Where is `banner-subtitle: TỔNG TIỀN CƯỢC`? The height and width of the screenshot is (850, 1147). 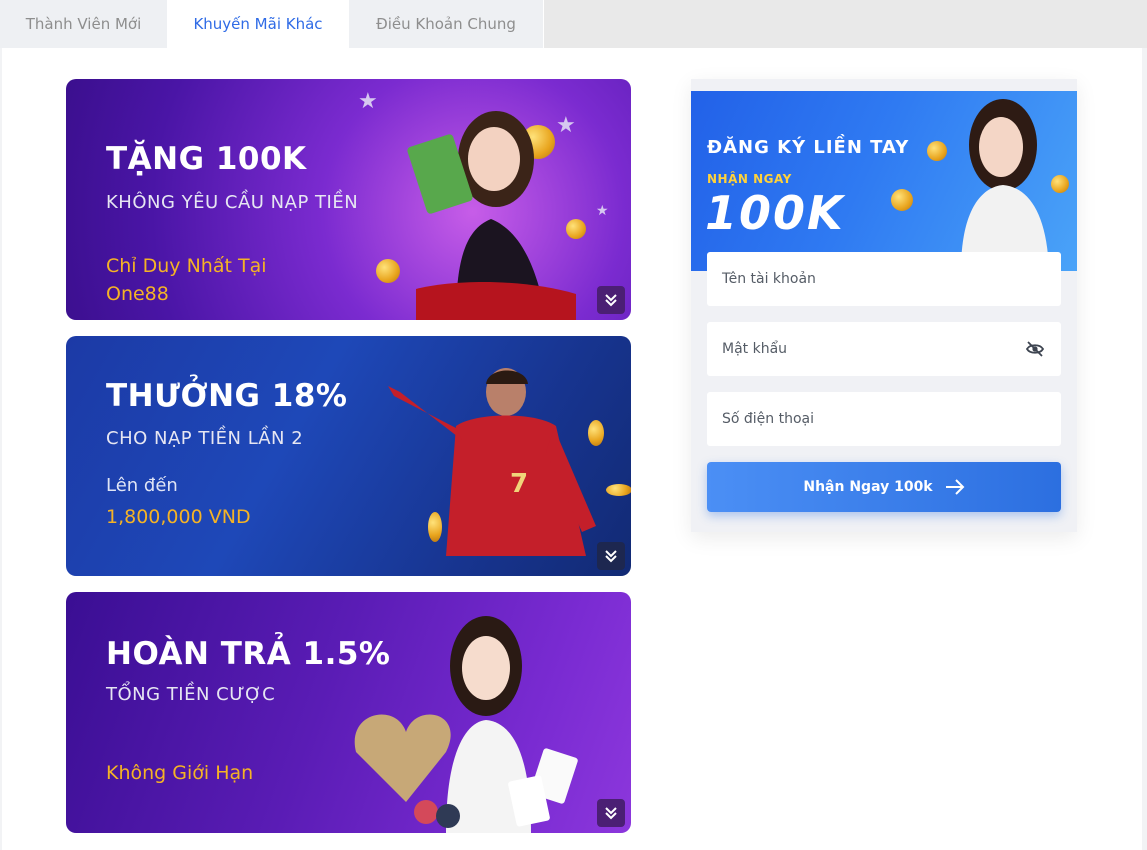
banner-subtitle: TỔNG TIỀN CƯỢC is located at coordinates (191, 694).